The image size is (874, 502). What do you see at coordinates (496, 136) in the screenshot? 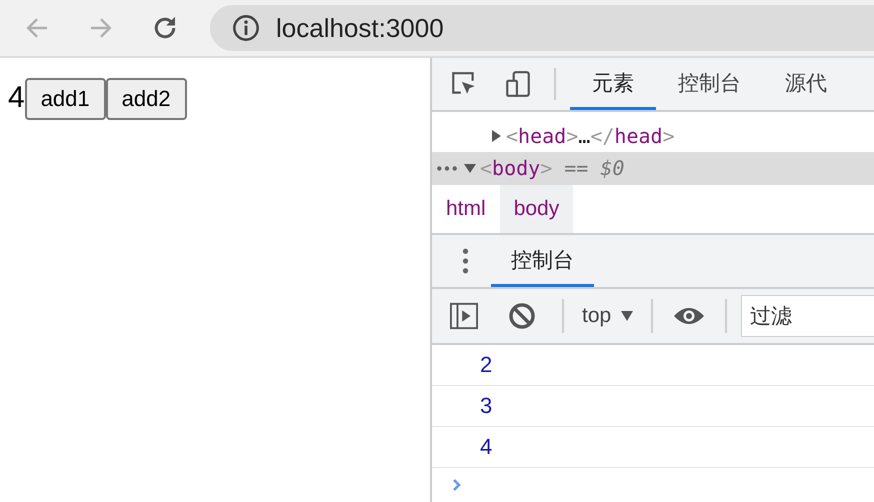
I see `expand-triangle-icon` at bounding box center [496, 136].